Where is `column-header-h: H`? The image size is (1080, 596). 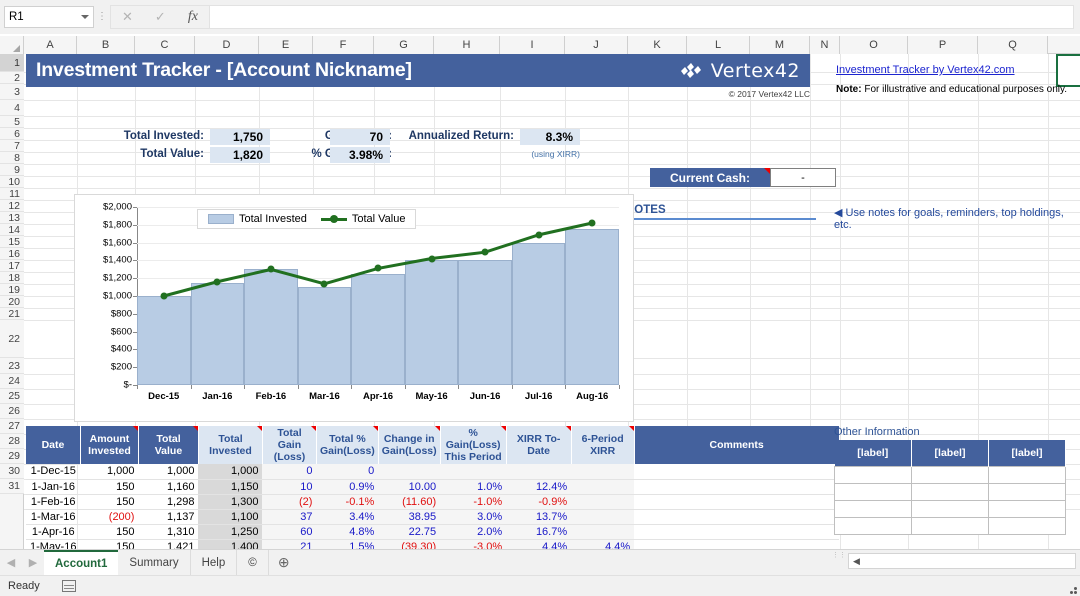 column-header-h: H is located at coordinates (467, 45).